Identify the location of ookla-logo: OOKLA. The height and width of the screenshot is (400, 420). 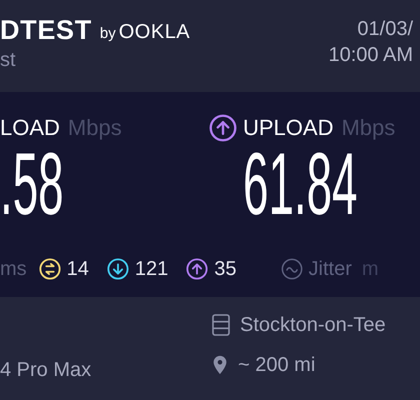
(154, 32).